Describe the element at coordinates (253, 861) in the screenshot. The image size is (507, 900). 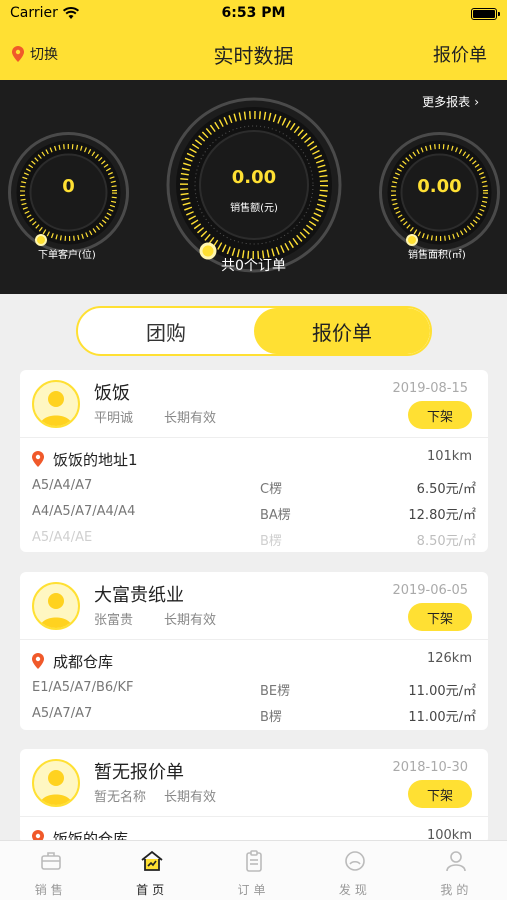
I see `clipboard-icon` at that location.